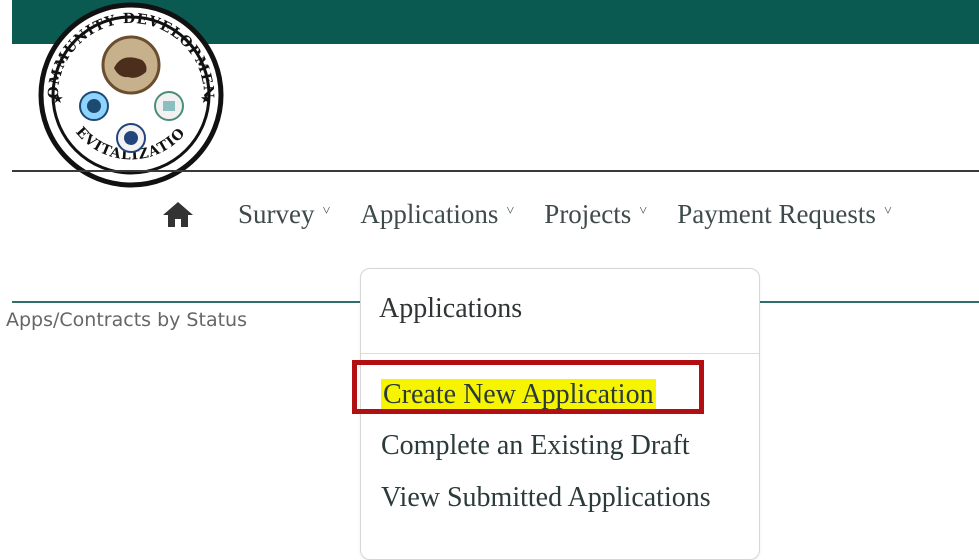  Describe the element at coordinates (6, 271) in the screenshot. I see `left-edge` at that location.